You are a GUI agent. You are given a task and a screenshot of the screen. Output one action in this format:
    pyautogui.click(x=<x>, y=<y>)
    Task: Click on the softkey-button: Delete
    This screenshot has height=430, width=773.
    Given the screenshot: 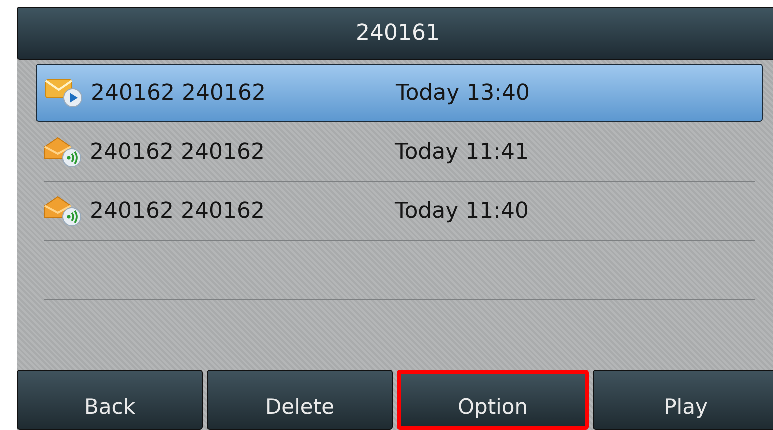 What is the action you would take?
    pyautogui.click(x=300, y=400)
    